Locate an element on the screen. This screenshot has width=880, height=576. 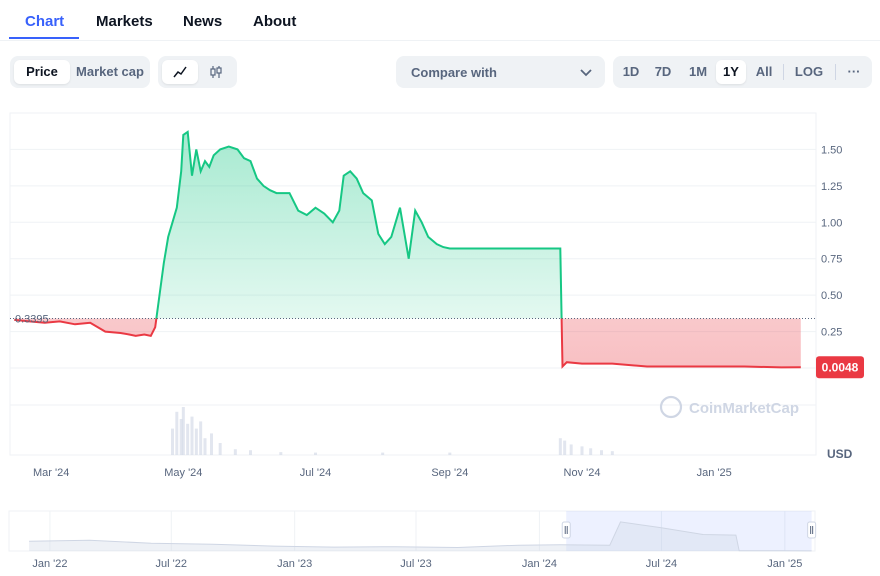
price-button: Price is located at coordinates (42, 72).